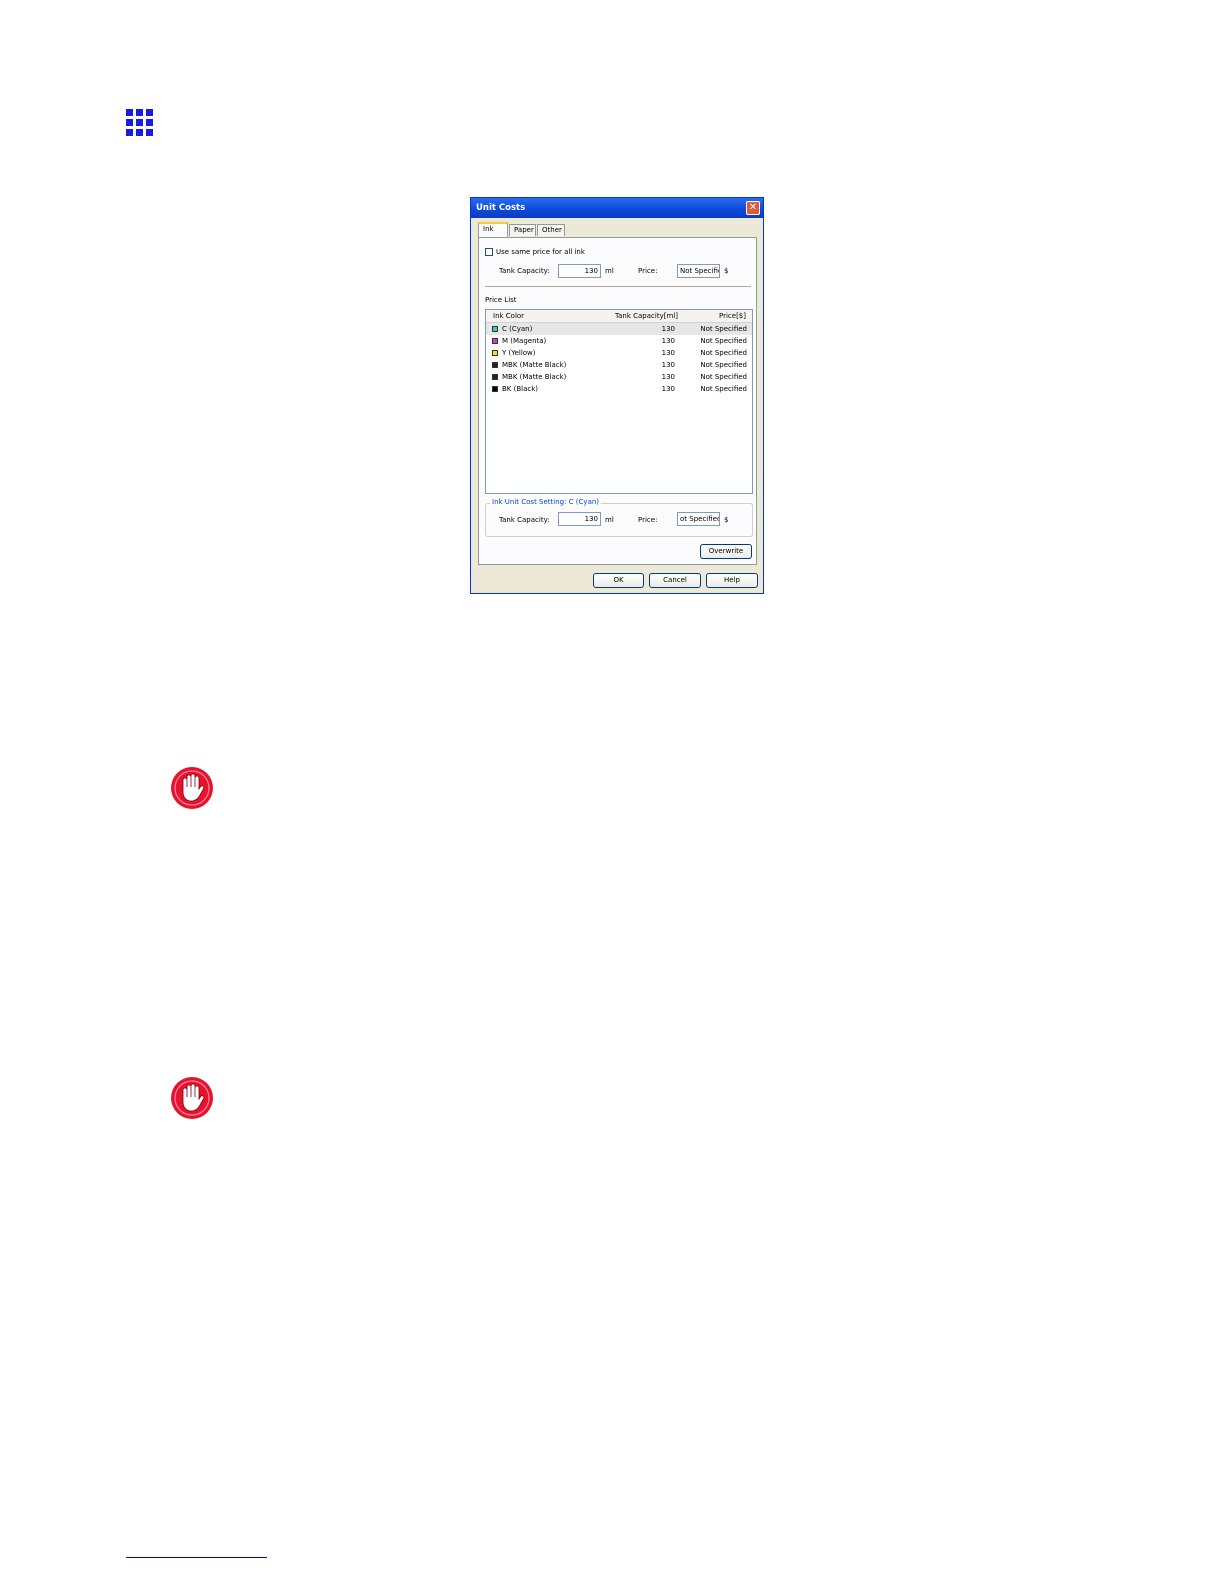  Describe the element at coordinates (619, 329) in the screenshot. I see `list-item: C (Cyan) 130 Not Specified` at that location.